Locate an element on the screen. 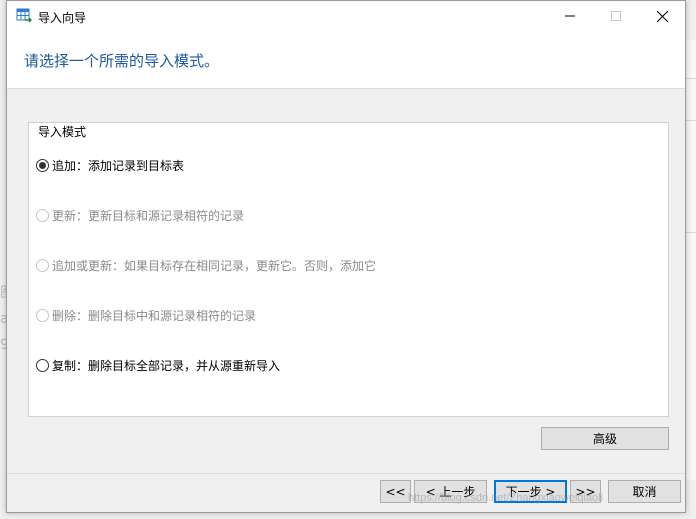 The width and height of the screenshot is (696, 519). radio-label: 更新：更新目标和源记录相符的记录 is located at coordinates (148, 215).